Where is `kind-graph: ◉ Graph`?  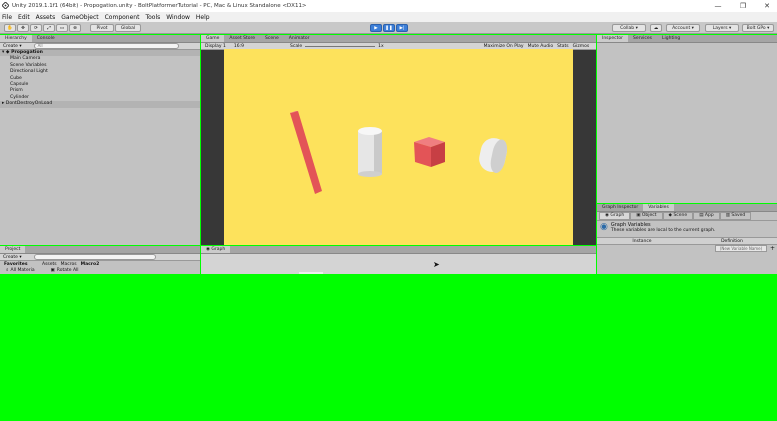
kind-graph: ◉ Graph is located at coordinates (615, 216).